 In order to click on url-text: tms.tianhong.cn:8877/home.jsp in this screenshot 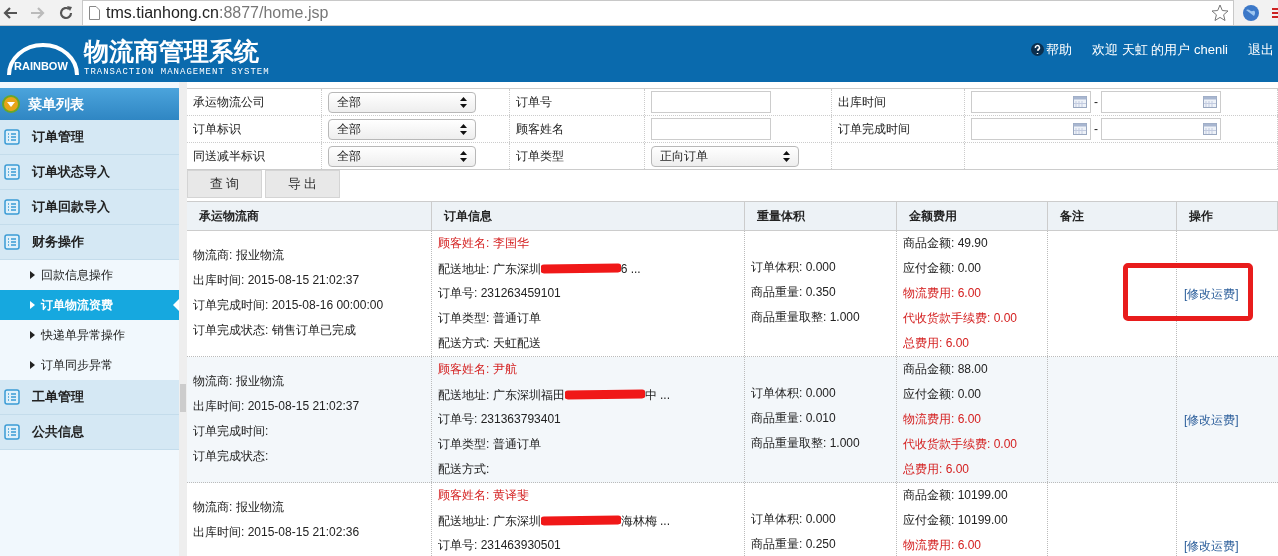, I will do `click(217, 12)`.